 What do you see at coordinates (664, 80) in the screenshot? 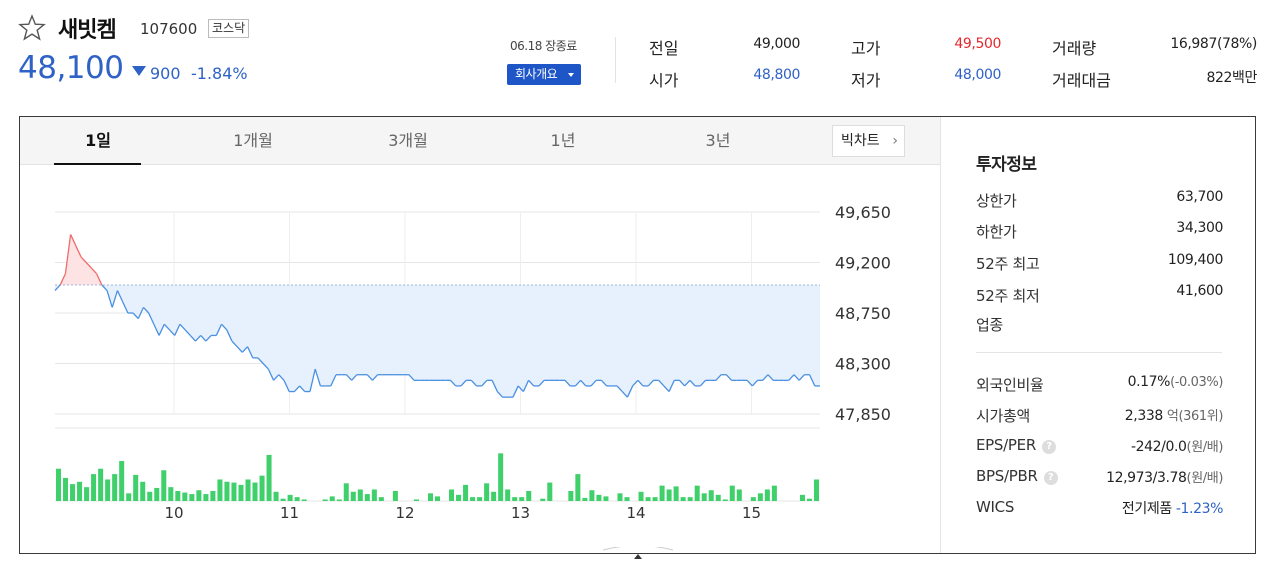
I see `open-label: 시가` at bounding box center [664, 80].